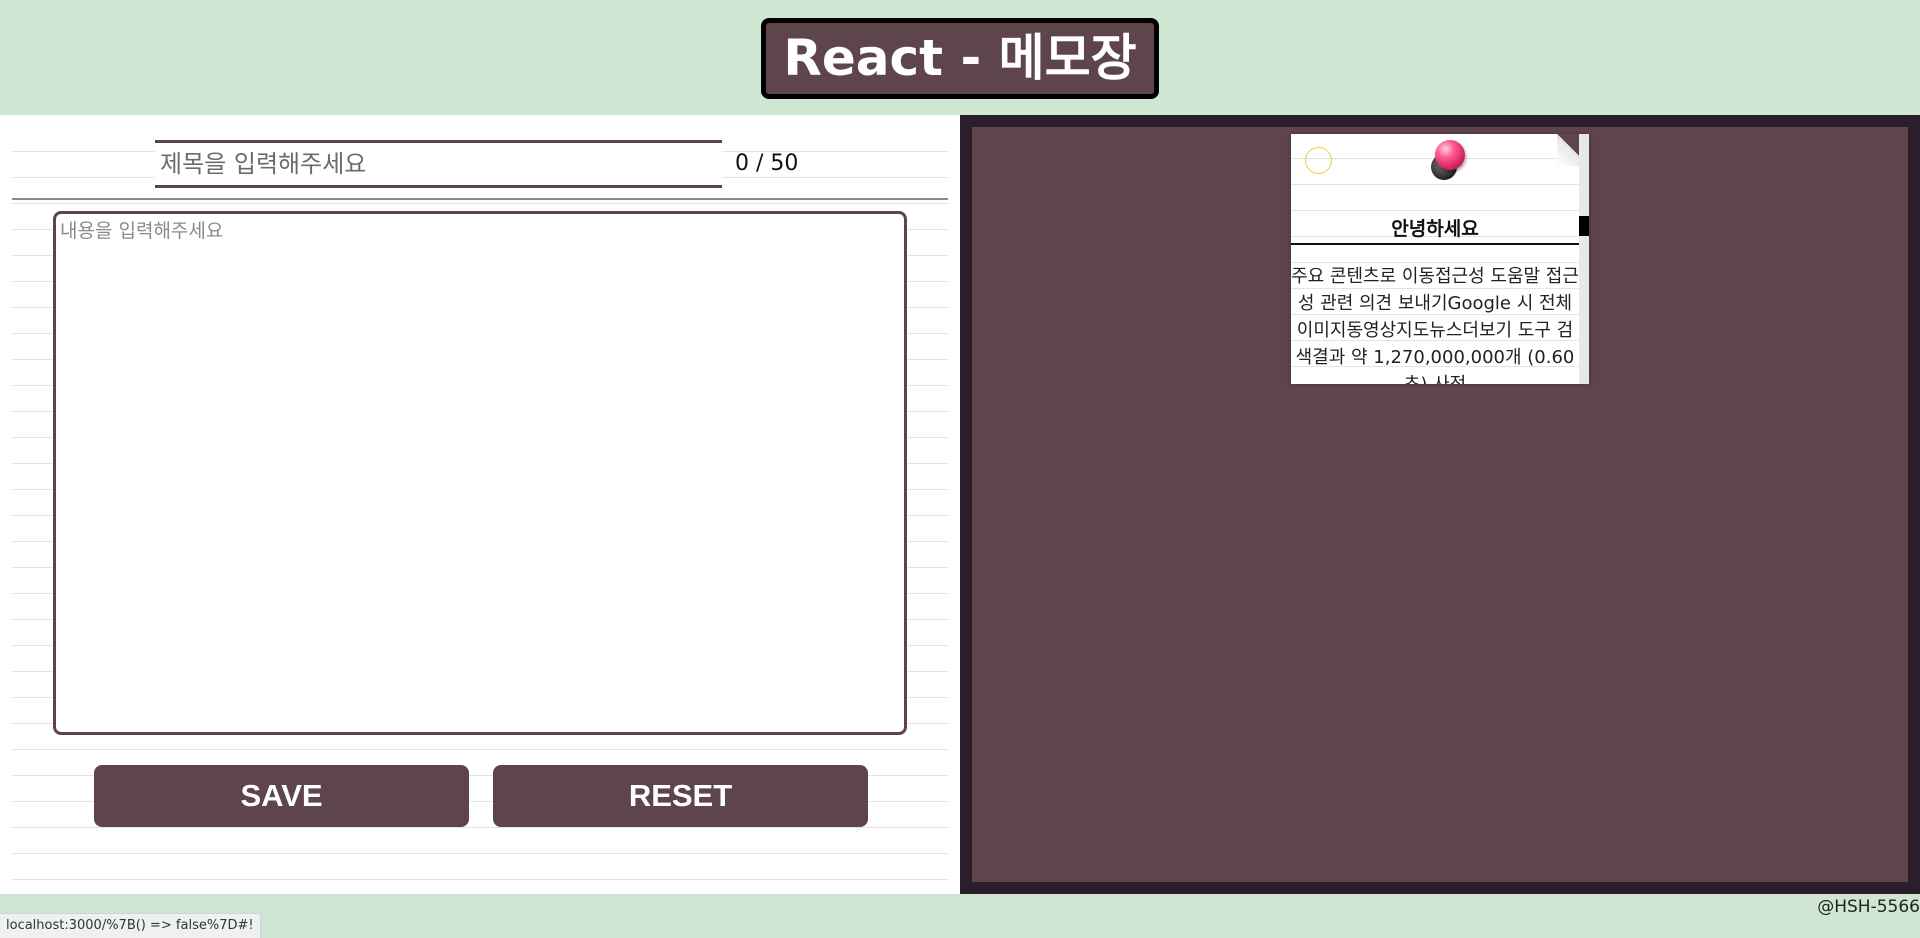 This screenshot has width=1920, height=938. I want to click on save-button: SAVE, so click(281, 796).